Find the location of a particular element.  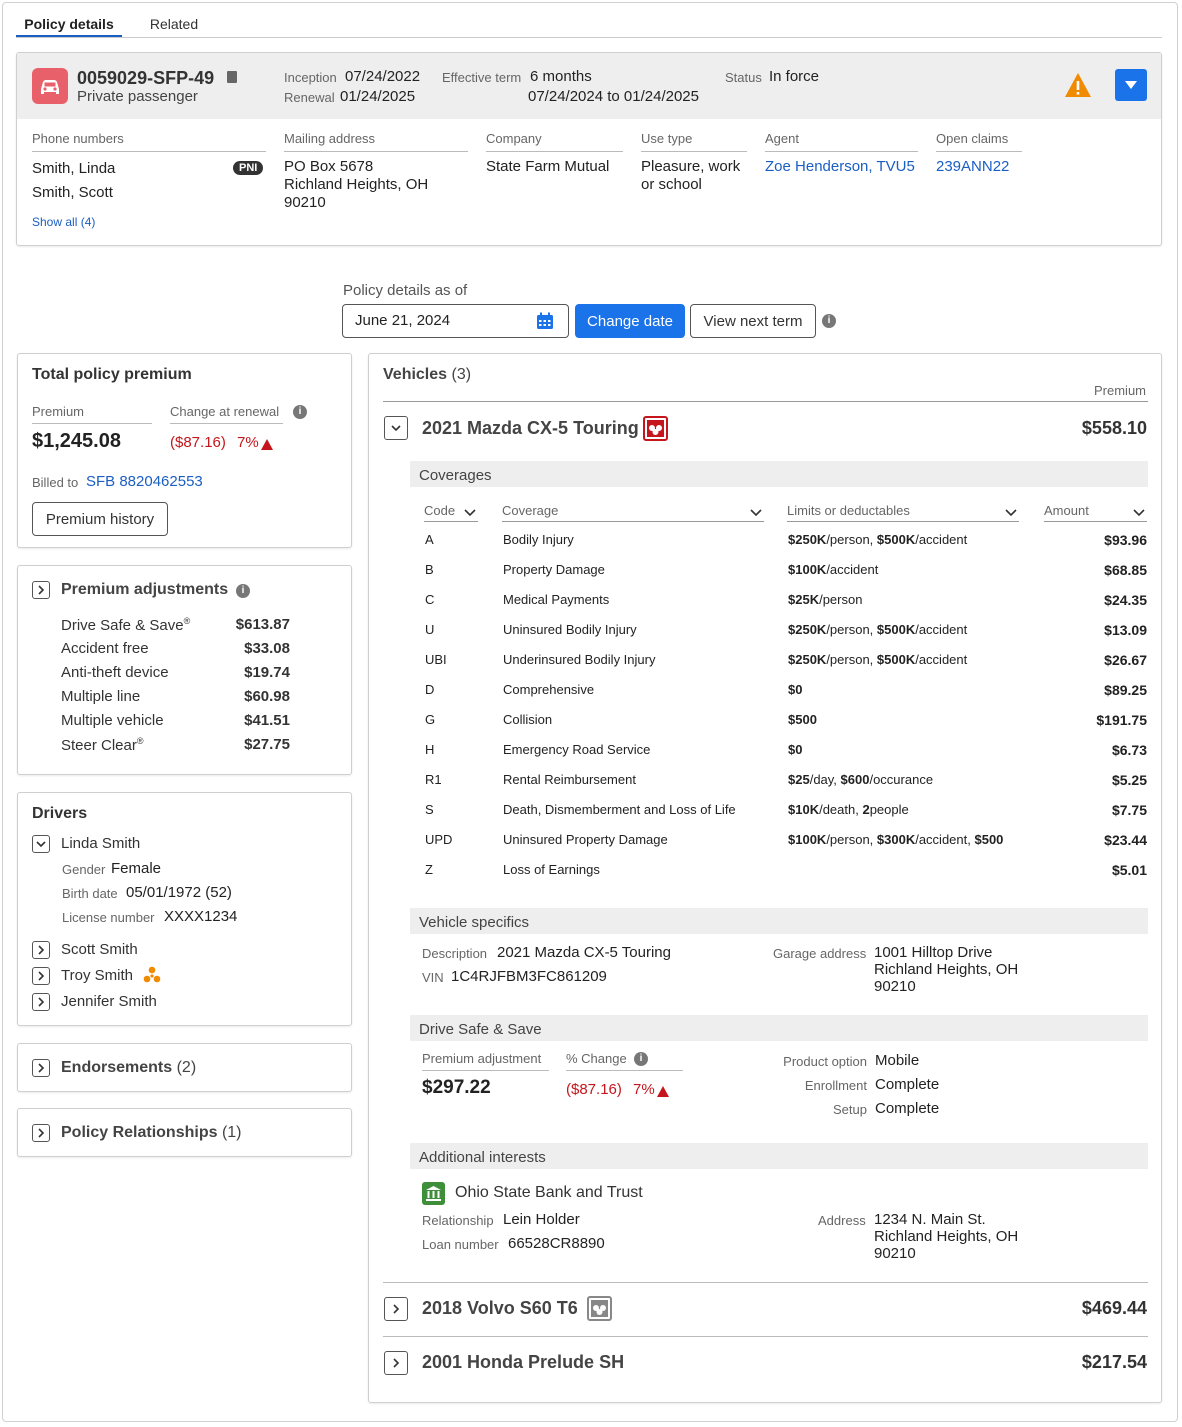

driver-name: Linda Smith is located at coordinates (100, 843).